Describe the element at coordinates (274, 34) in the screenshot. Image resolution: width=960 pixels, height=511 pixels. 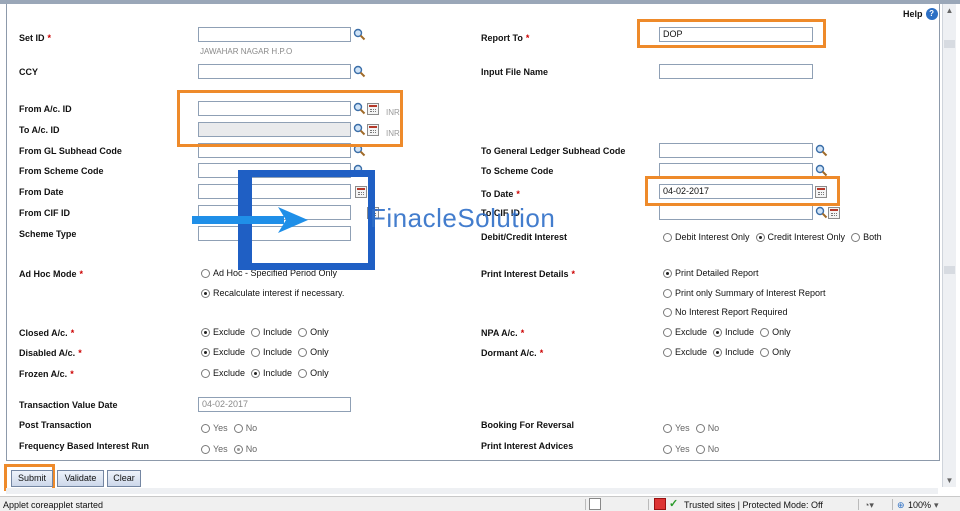
I see `set-id-input` at that location.